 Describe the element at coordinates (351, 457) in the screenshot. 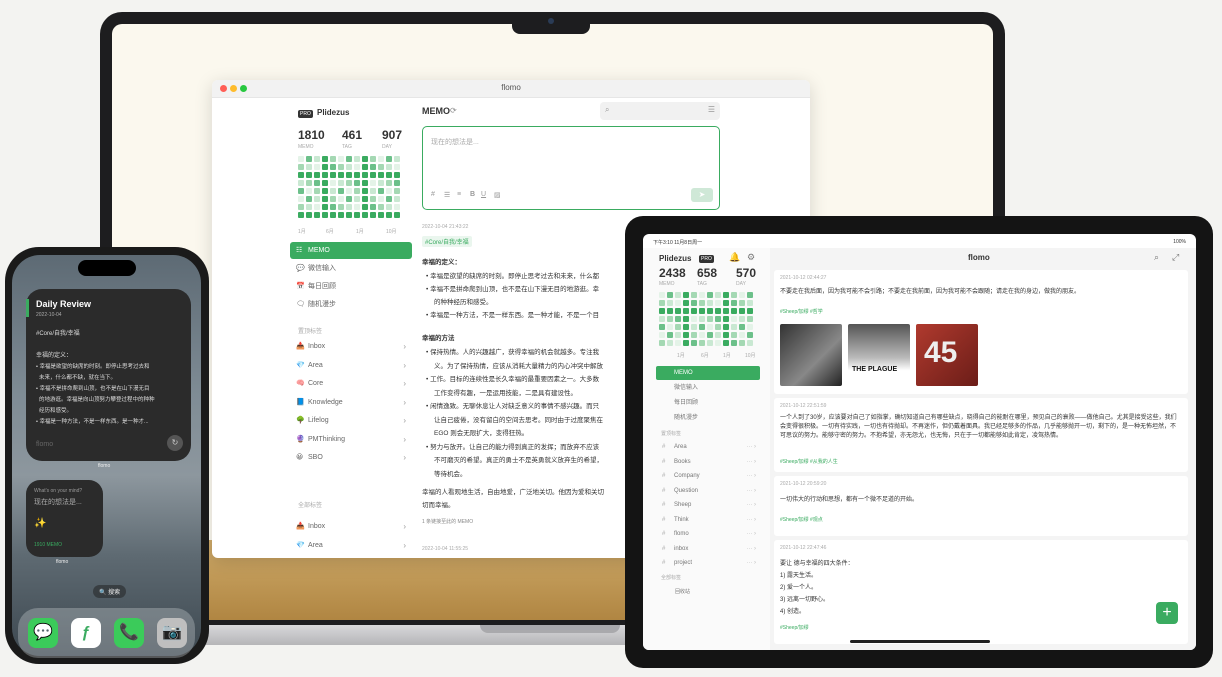

I see `tag-item: 😀 SBO ›` at that location.